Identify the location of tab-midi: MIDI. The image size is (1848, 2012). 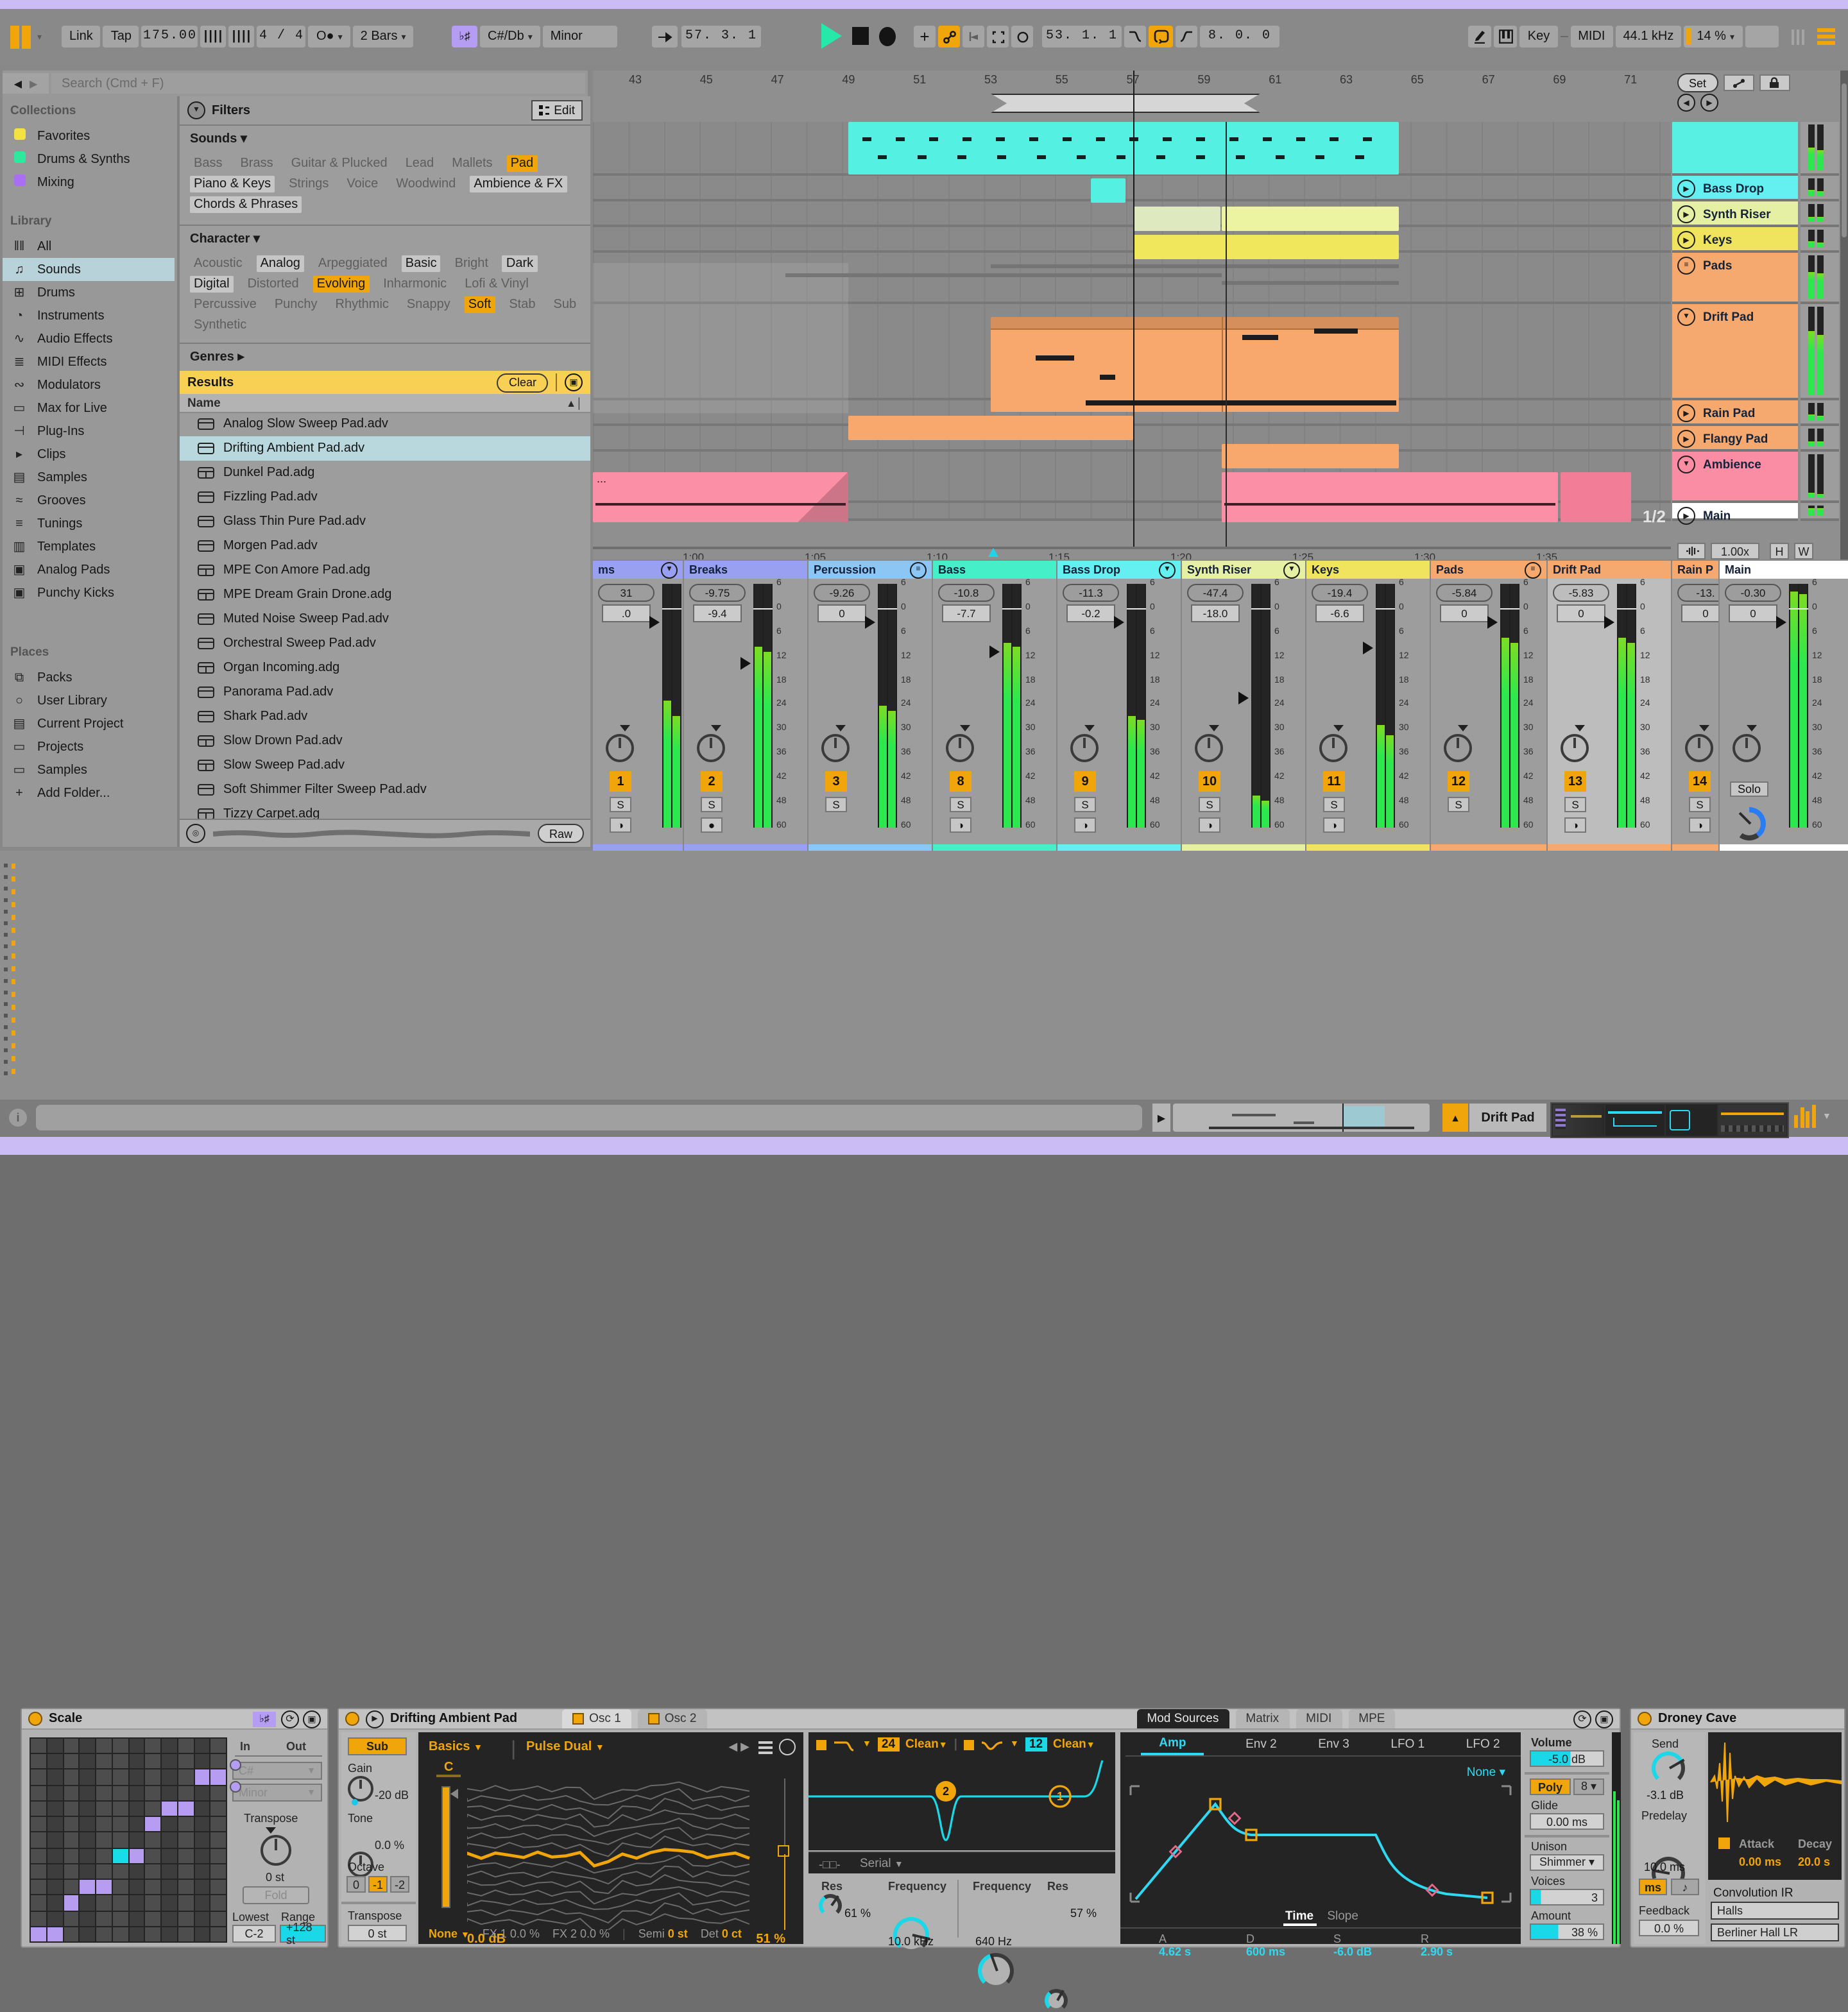
(1319, 1718).